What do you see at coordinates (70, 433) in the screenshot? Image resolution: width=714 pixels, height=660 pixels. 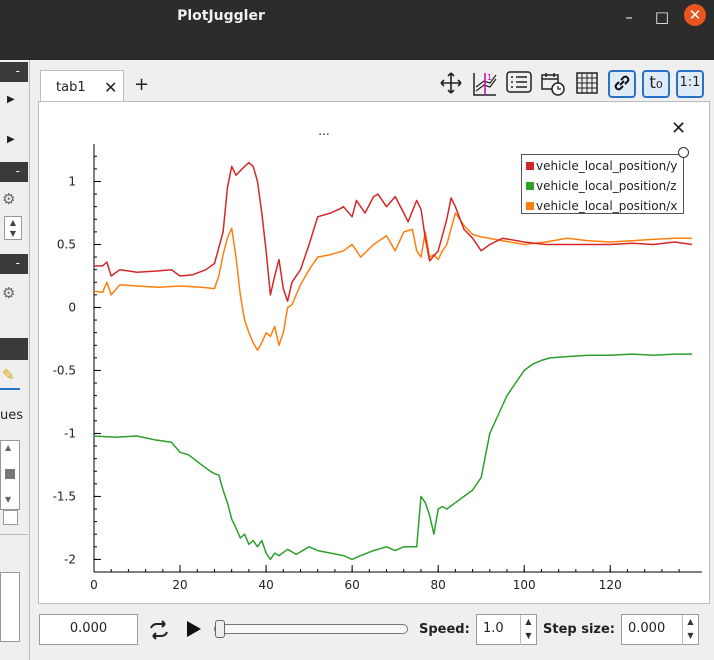 I see `y-tick-label: -1` at bounding box center [70, 433].